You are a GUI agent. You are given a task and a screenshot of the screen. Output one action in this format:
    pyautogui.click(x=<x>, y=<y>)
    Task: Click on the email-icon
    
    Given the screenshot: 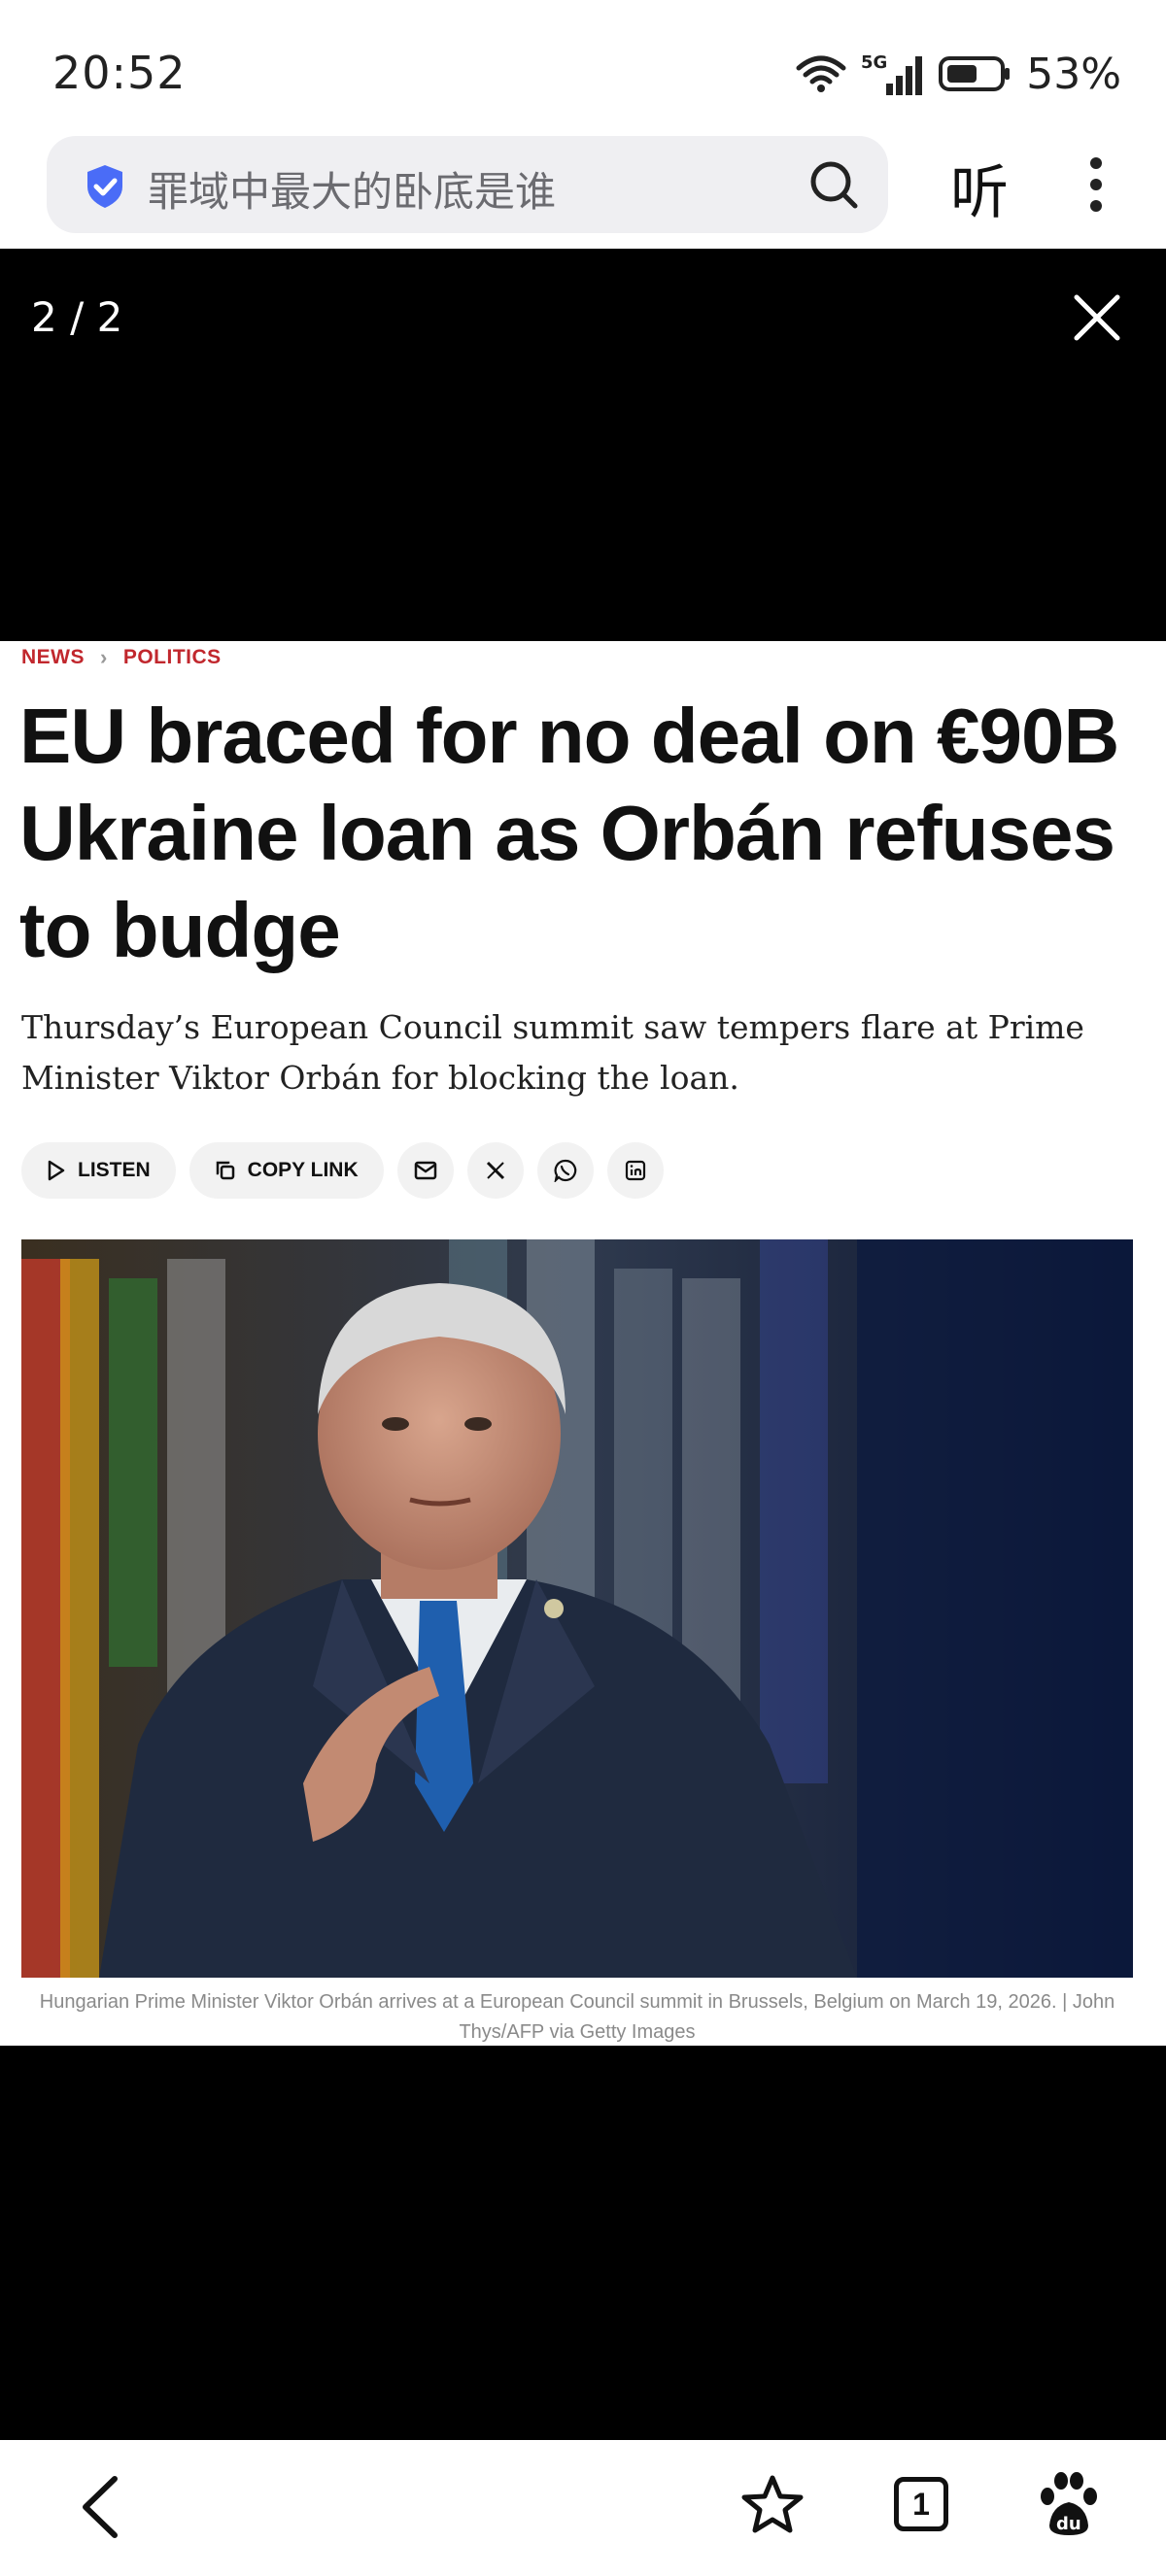 What is the action you would take?
    pyautogui.click(x=425, y=1170)
    